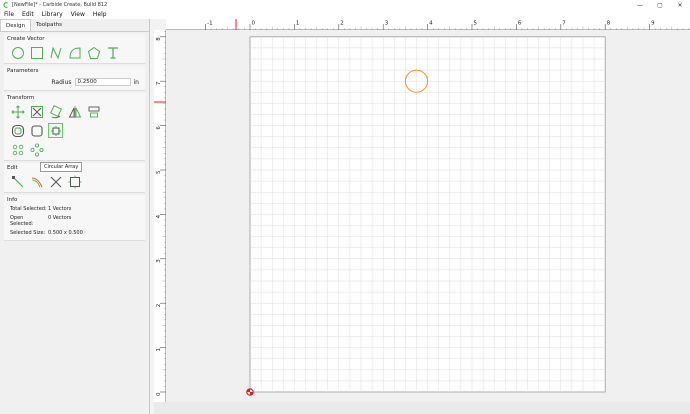  What do you see at coordinates (26, 39) in the screenshot?
I see `create-vector-title: Create Vector` at bounding box center [26, 39].